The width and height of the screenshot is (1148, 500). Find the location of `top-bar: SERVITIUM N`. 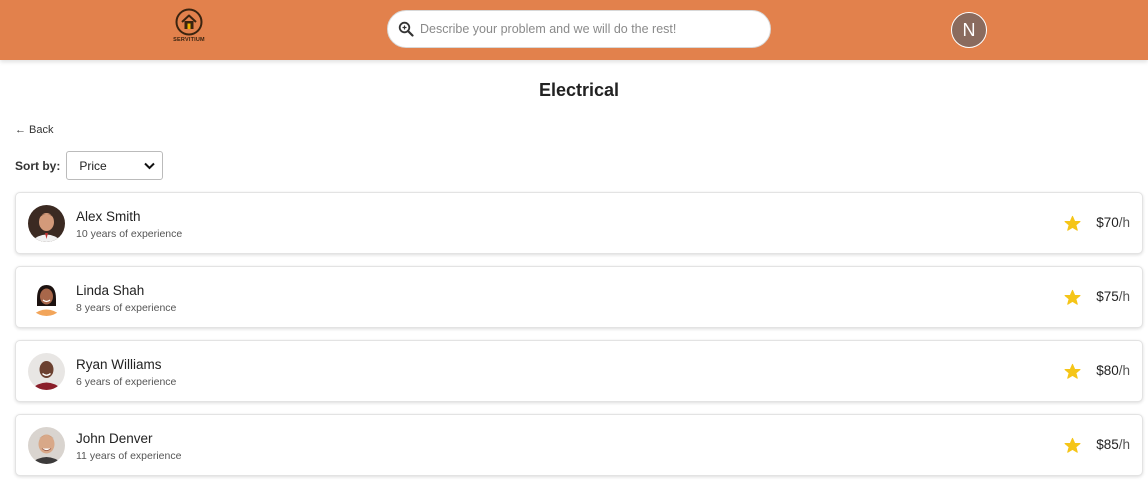

top-bar: SERVITIUM N is located at coordinates (574, 30).